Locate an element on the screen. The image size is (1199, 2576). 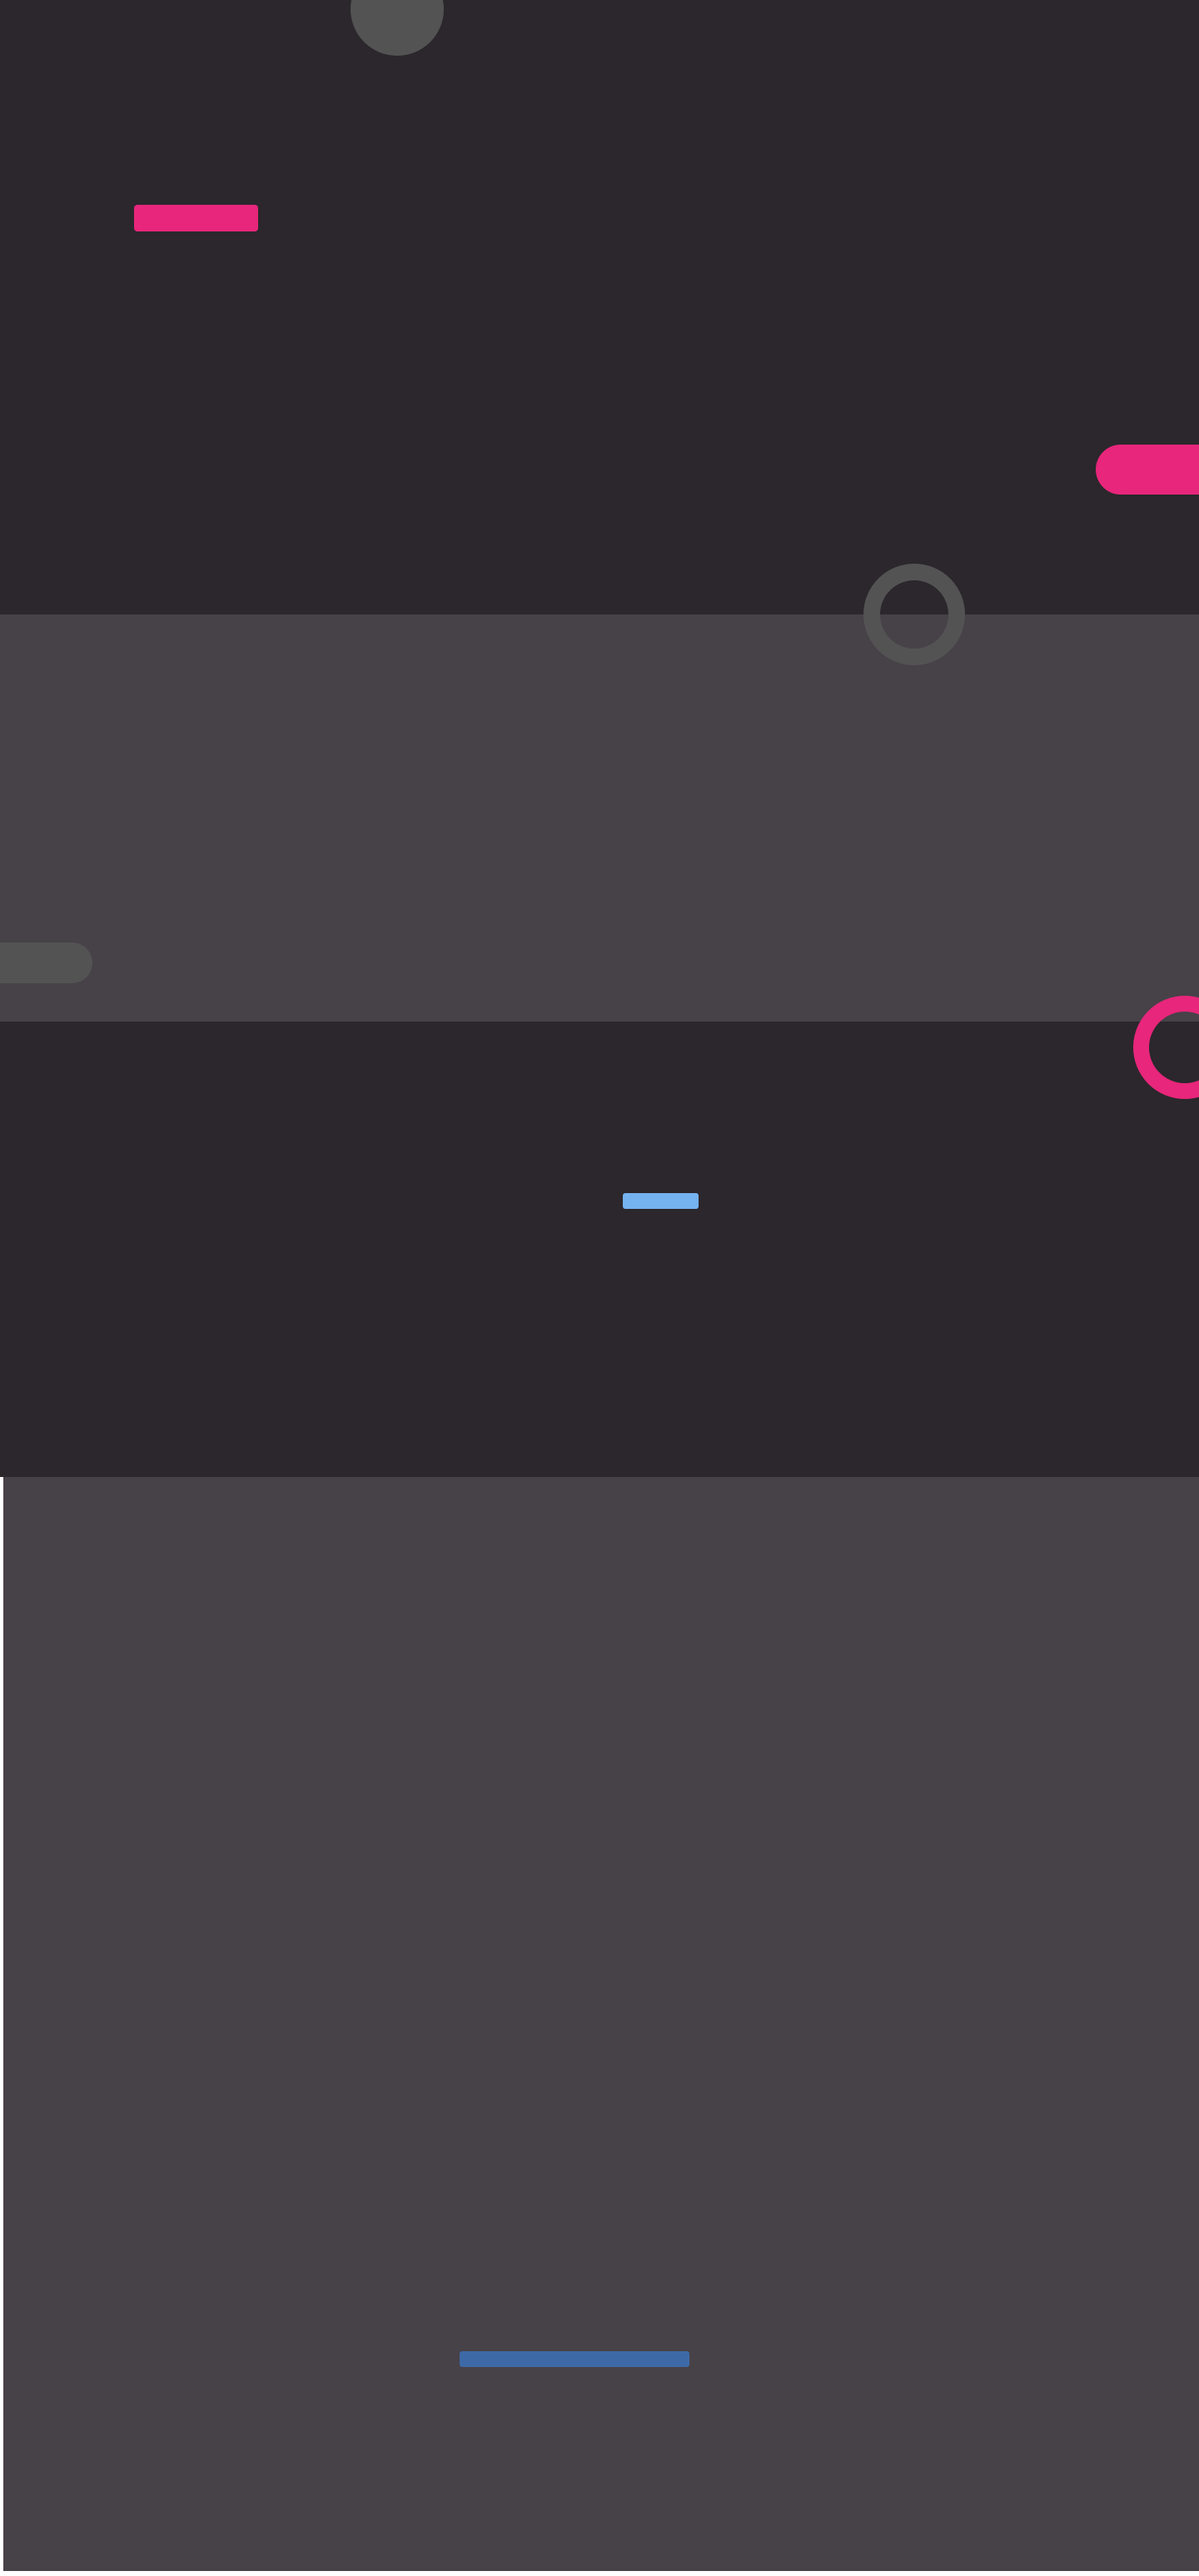
gray-ring-decoration is located at coordinates (914, 614).